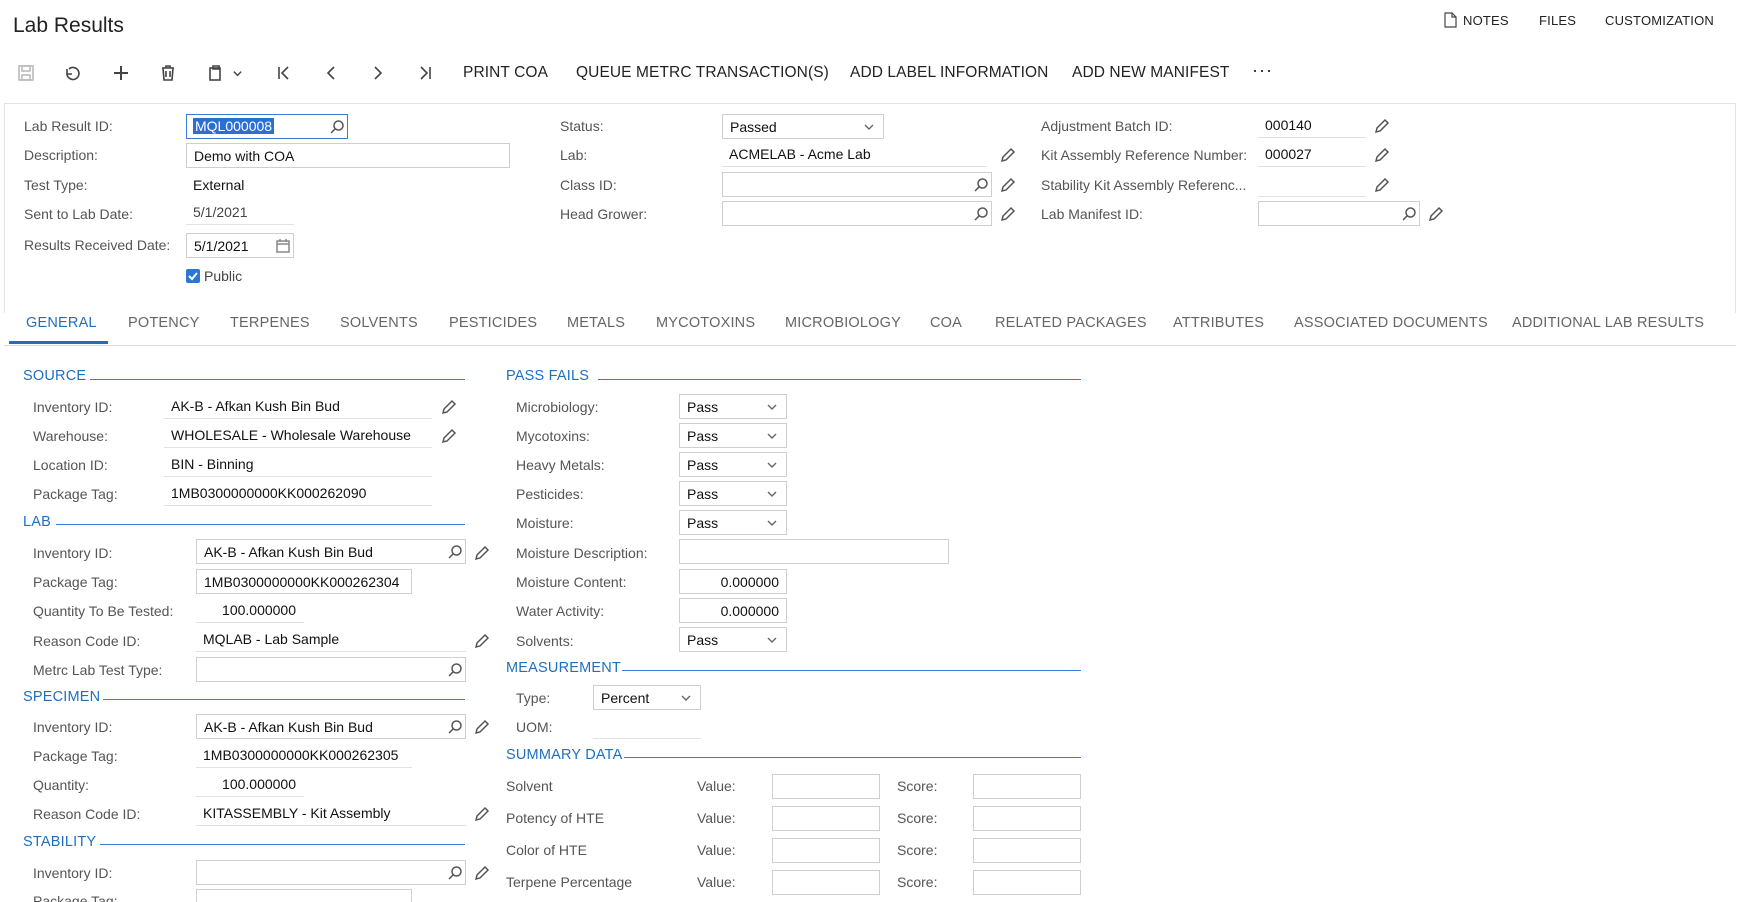 The image size is (1740, 902). I want to click on pesticides-select: Pass, so click(733, 493).